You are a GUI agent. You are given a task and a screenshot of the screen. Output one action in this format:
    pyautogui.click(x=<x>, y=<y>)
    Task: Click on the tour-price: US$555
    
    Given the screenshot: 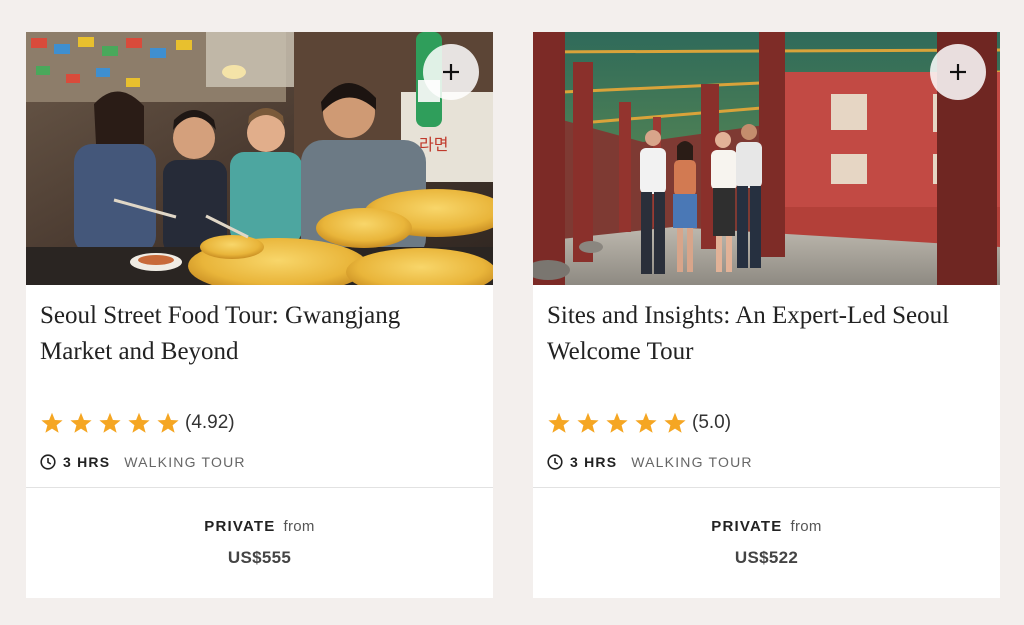 What is the action you would take?
    pyautogui.click(x=259, y=557)
    